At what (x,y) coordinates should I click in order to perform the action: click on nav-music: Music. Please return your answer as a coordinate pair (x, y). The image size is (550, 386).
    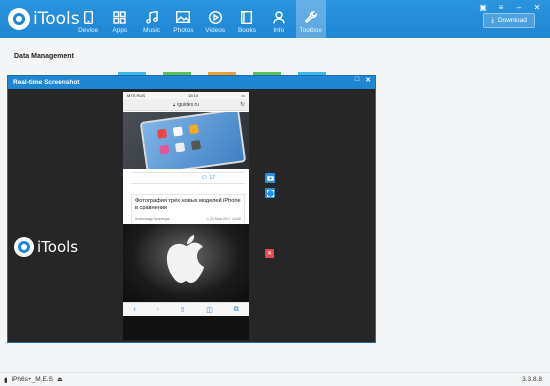
    Looking at the image, I should click on (152, 19).